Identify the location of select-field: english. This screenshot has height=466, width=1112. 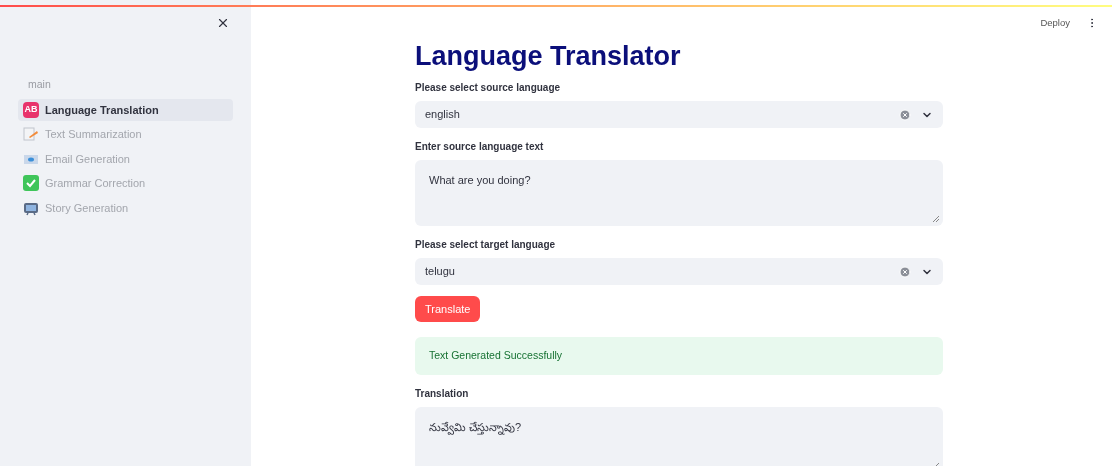
(679, 114).